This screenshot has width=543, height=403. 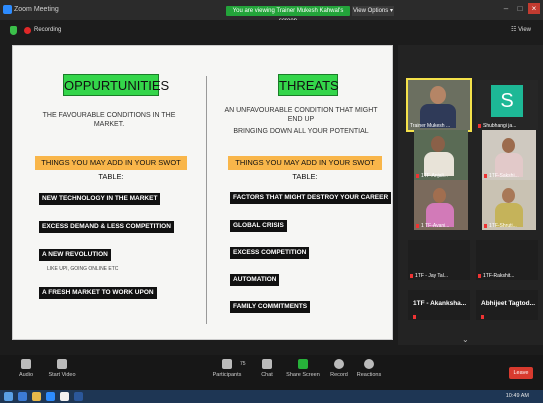 What do you see at coordinates (255, 280) in the screenshot?
I see `threat-item: AUTOMATION` at bounding box center [255, 280].